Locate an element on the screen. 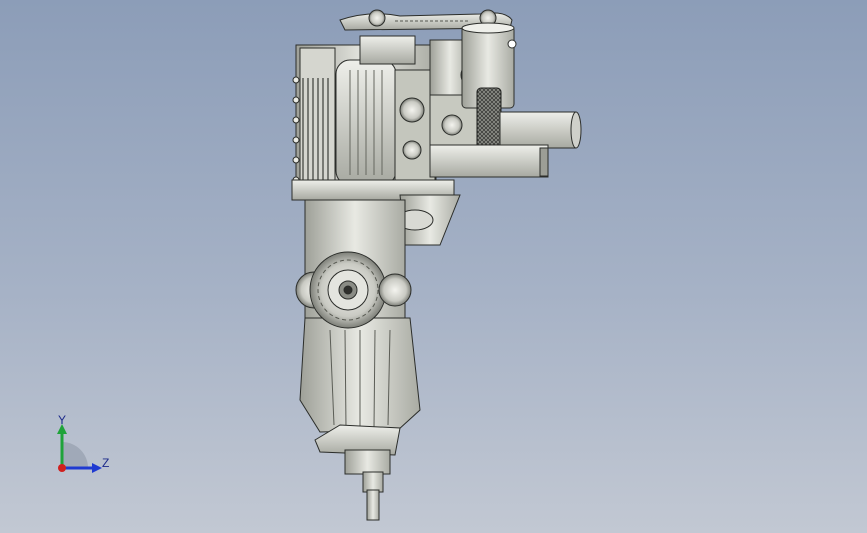  knurled-knob is located at coordinates (489, 120).